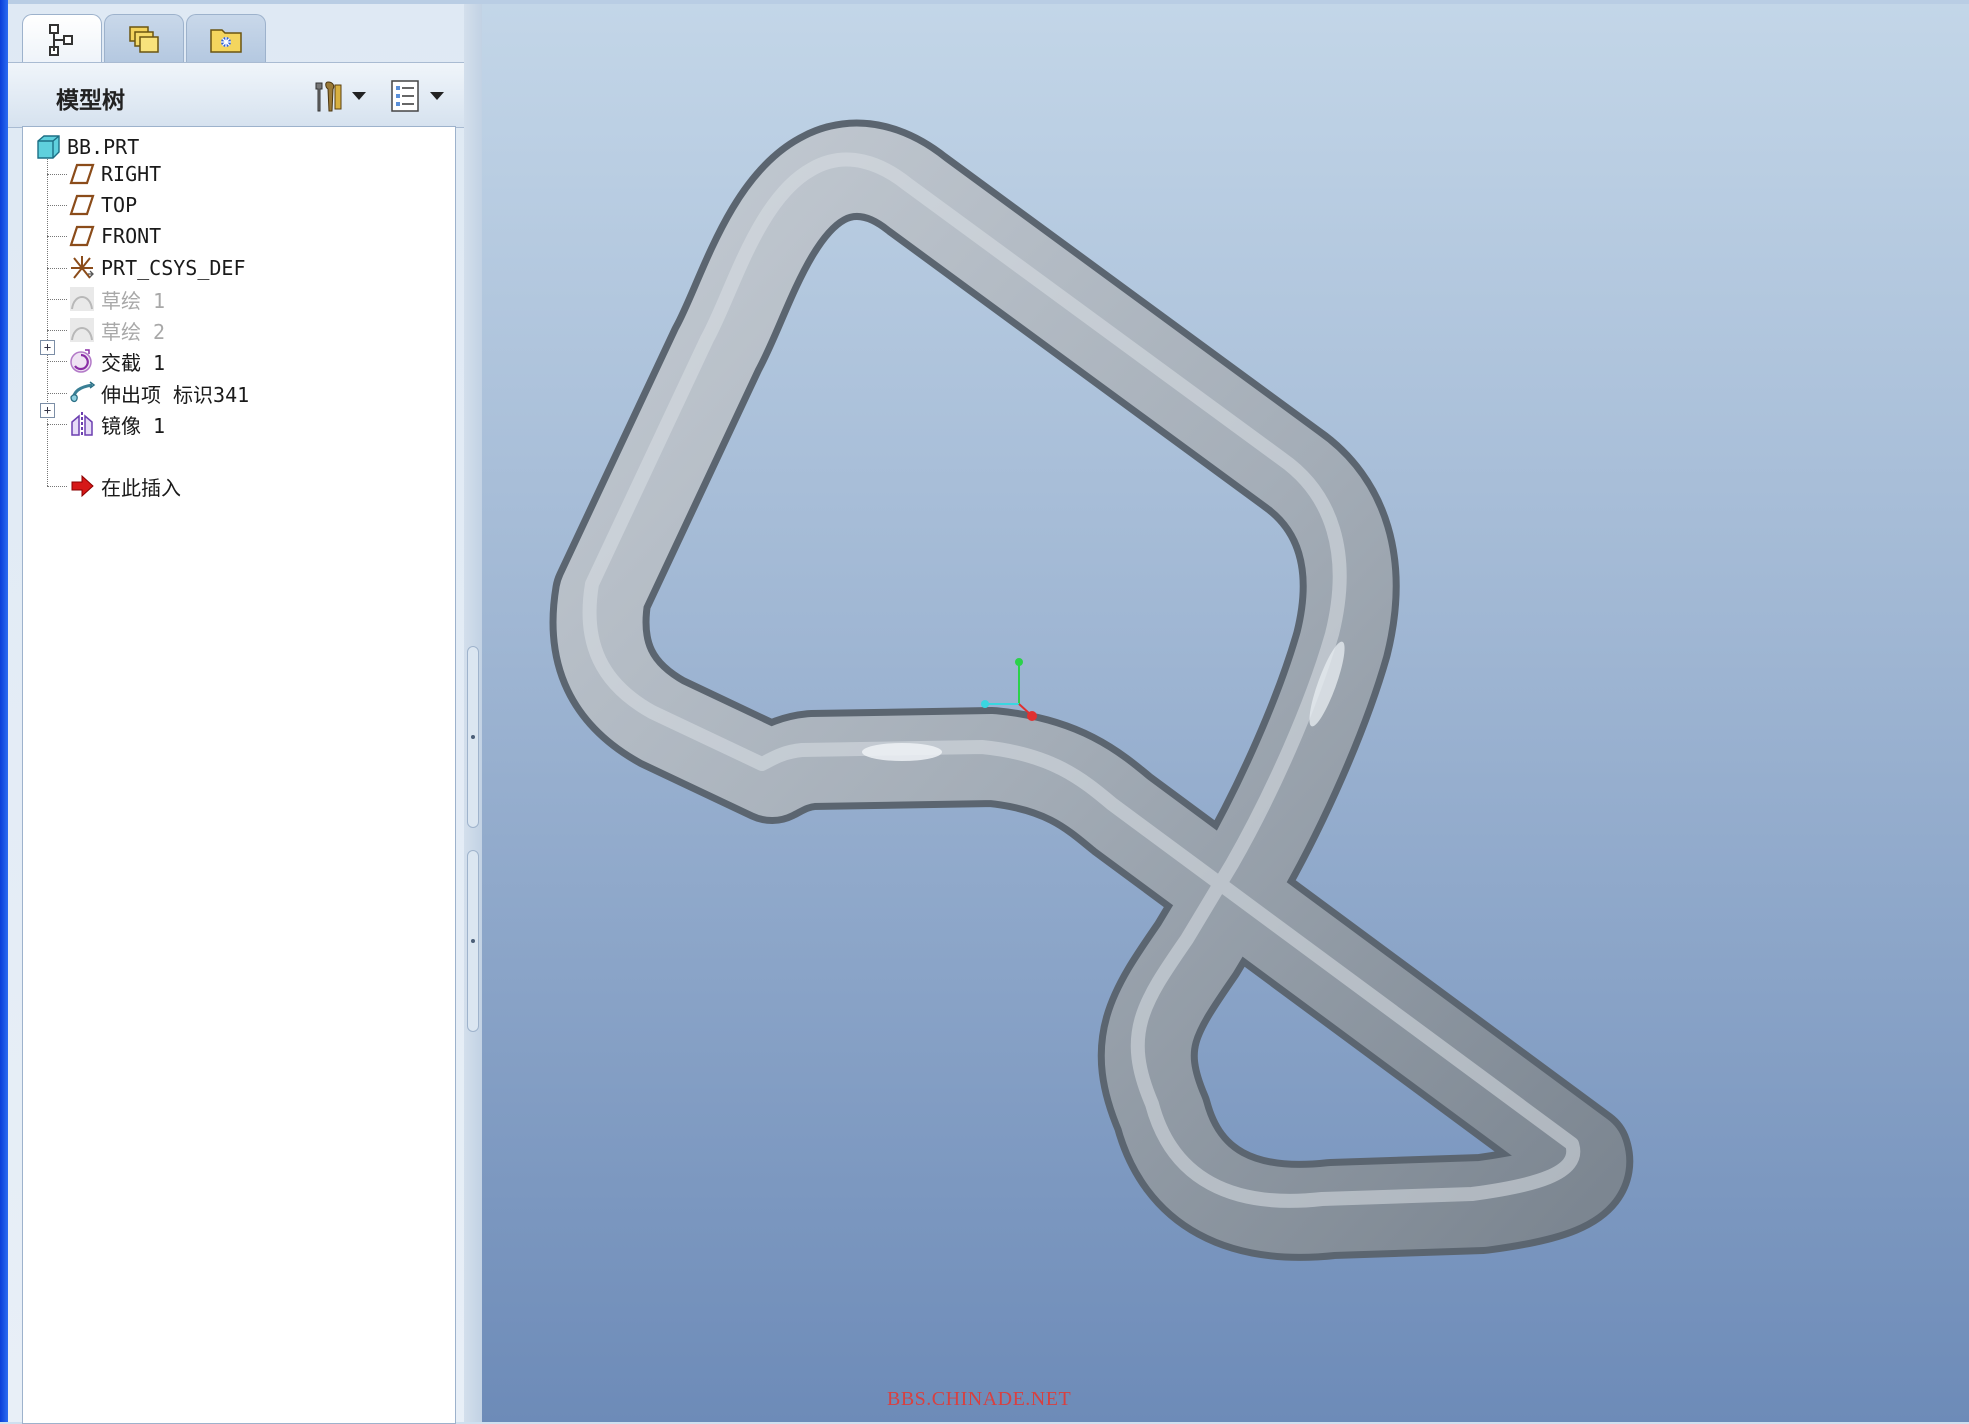  Describe the element at coordinates (119, 205) in the screenshot. I see `tree-item-label: TOP` at that location.